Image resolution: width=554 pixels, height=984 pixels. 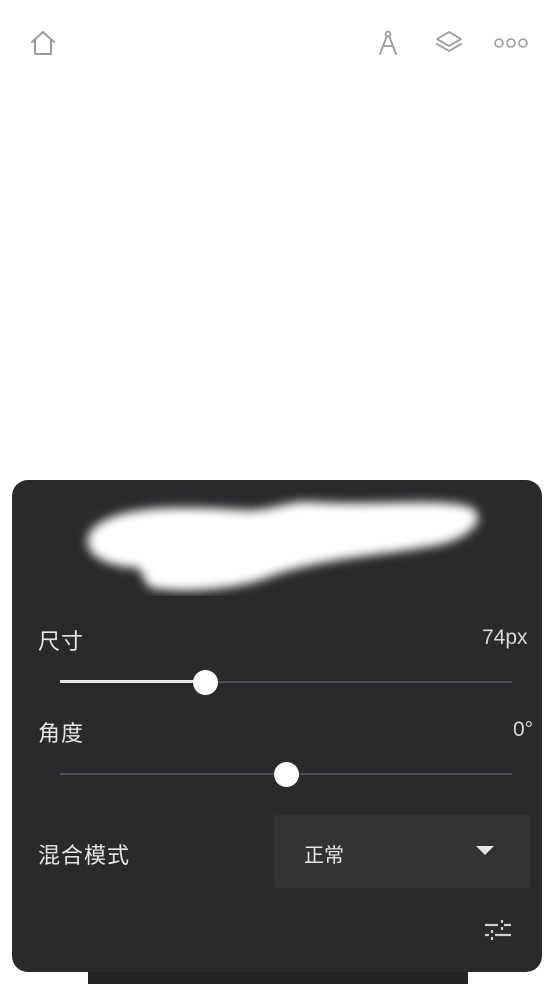 I want to click on brush-adjust-button, so click(x=498, y=930).